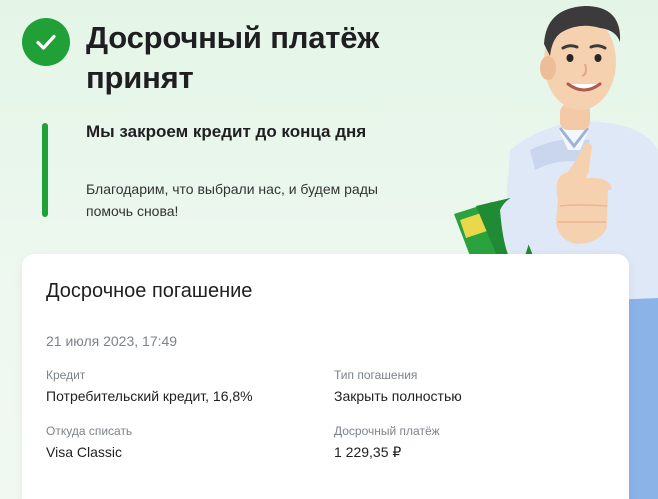 Image resolution: width=658 pixels, height=499 pixels. I want to click on success-check-badge, so click(46, 42).